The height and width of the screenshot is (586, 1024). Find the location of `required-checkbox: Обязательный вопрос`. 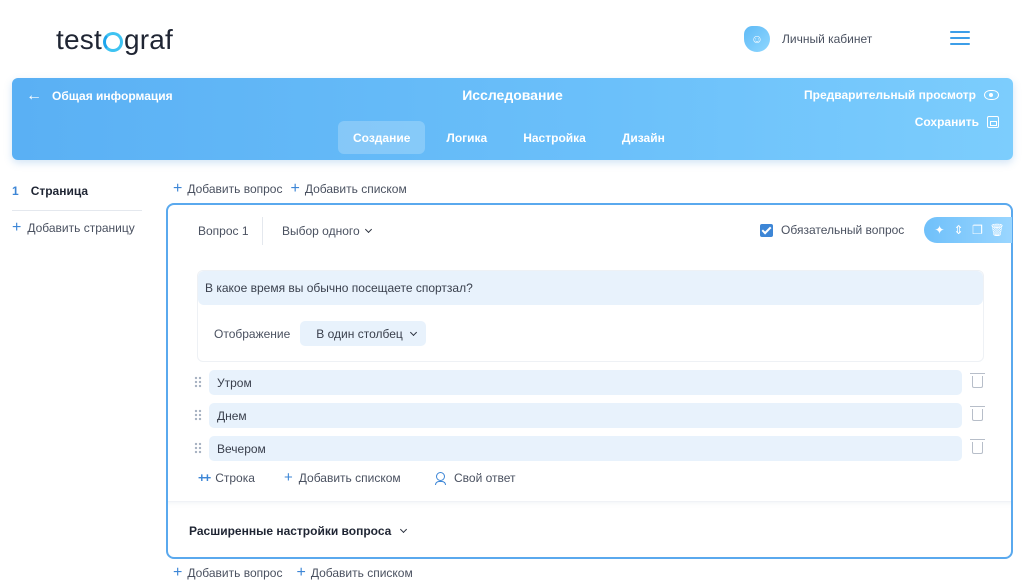

required-checkbox: Обязательный вопрос is located at coordinates (832, 230).